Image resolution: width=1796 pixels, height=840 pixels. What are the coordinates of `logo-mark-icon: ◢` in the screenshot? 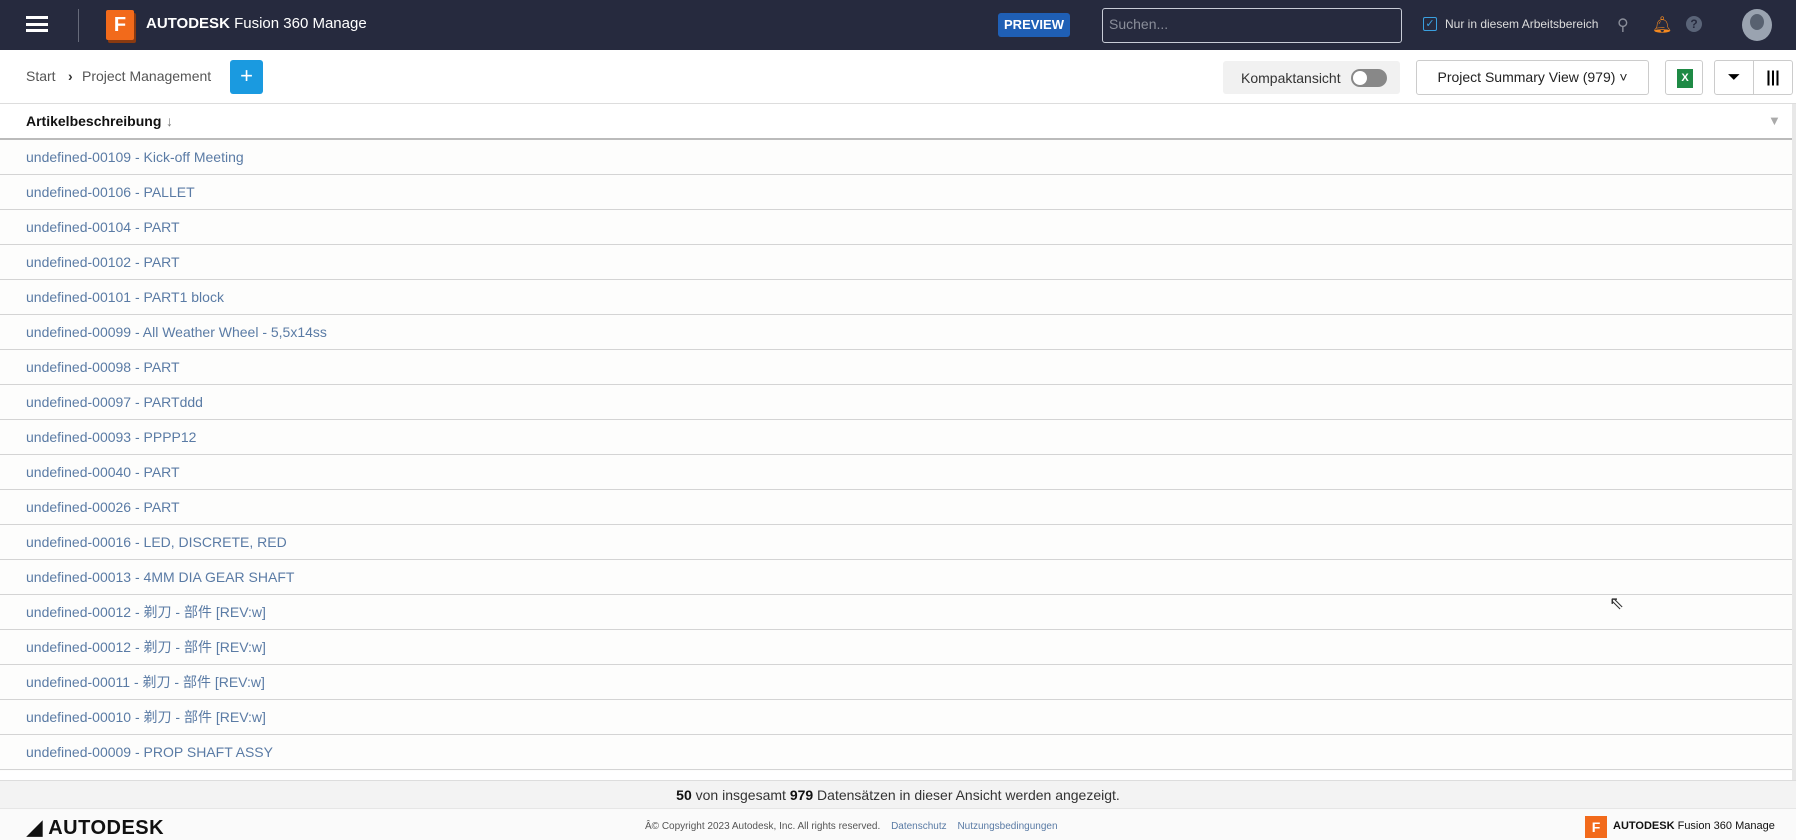 It's located at (35, 828).